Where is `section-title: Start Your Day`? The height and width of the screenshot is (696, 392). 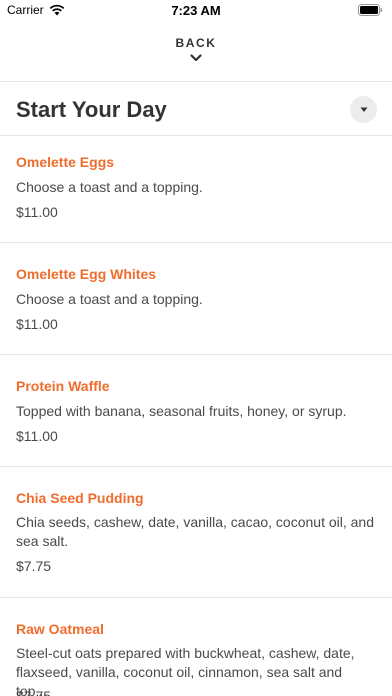 section-title: Start Your Day is located at coordinates (91, 109).